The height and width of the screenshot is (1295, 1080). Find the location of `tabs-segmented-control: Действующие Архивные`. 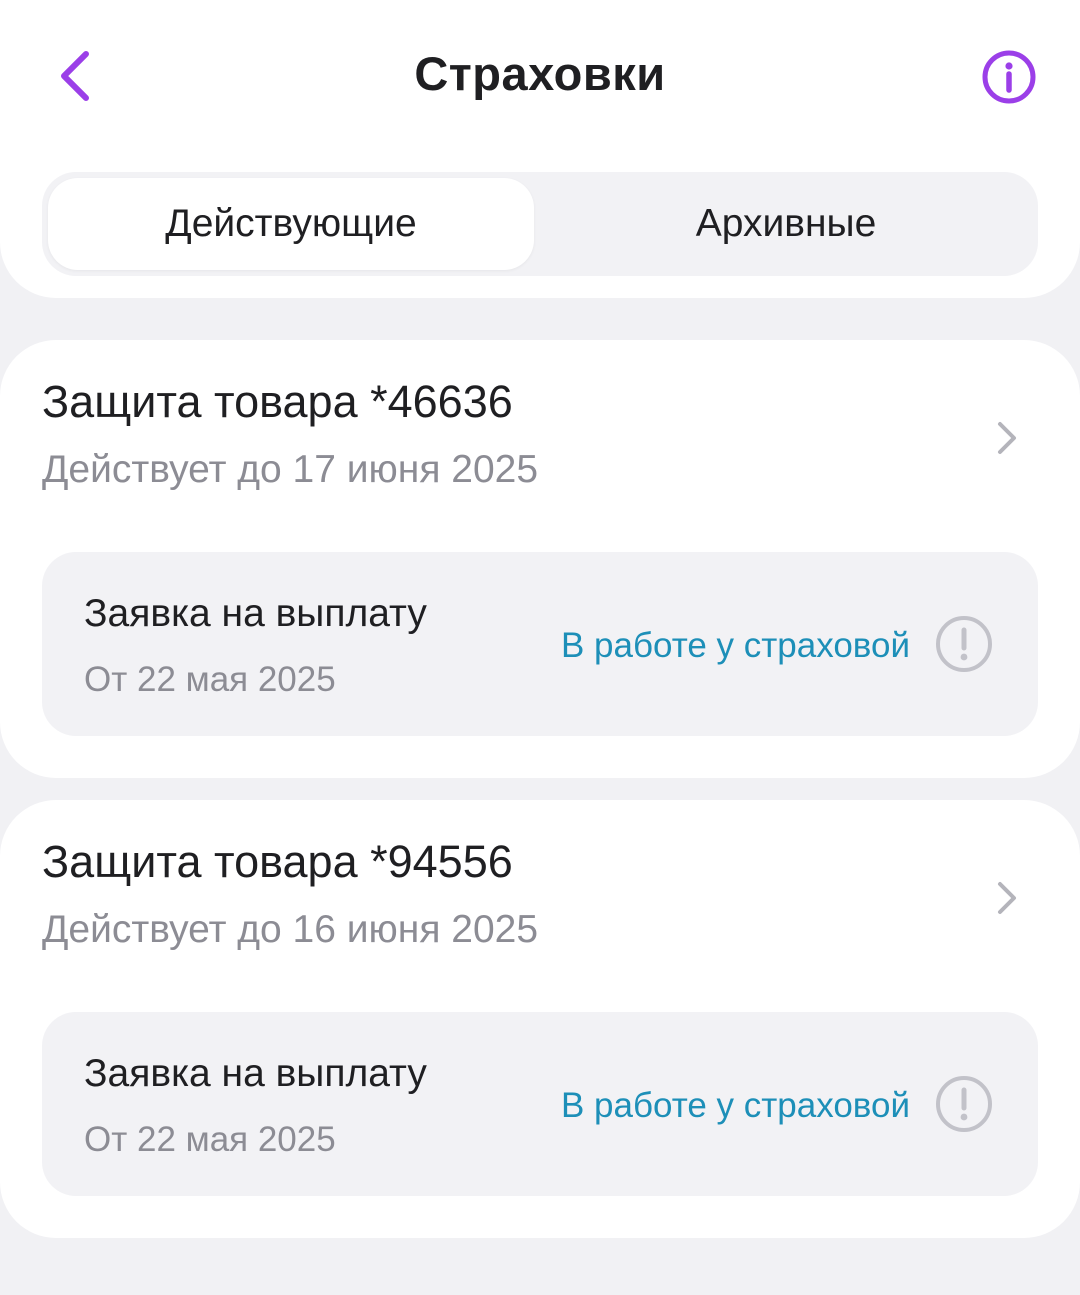

tabs-segmented-control: Действующие Архивные is located at coordinates (540, 224).